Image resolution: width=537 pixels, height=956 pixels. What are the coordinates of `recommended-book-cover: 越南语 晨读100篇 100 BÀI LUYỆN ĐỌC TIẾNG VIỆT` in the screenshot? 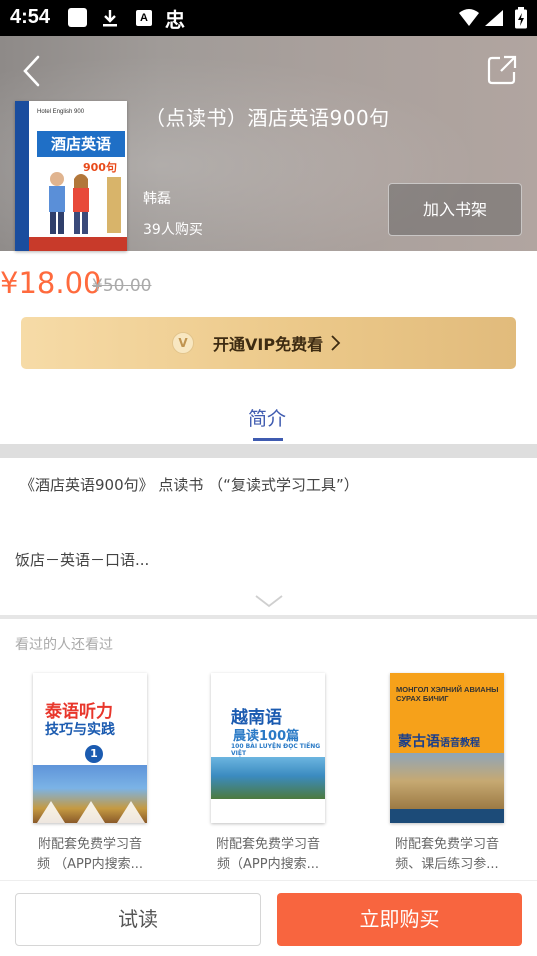 It's located at (268, 748).